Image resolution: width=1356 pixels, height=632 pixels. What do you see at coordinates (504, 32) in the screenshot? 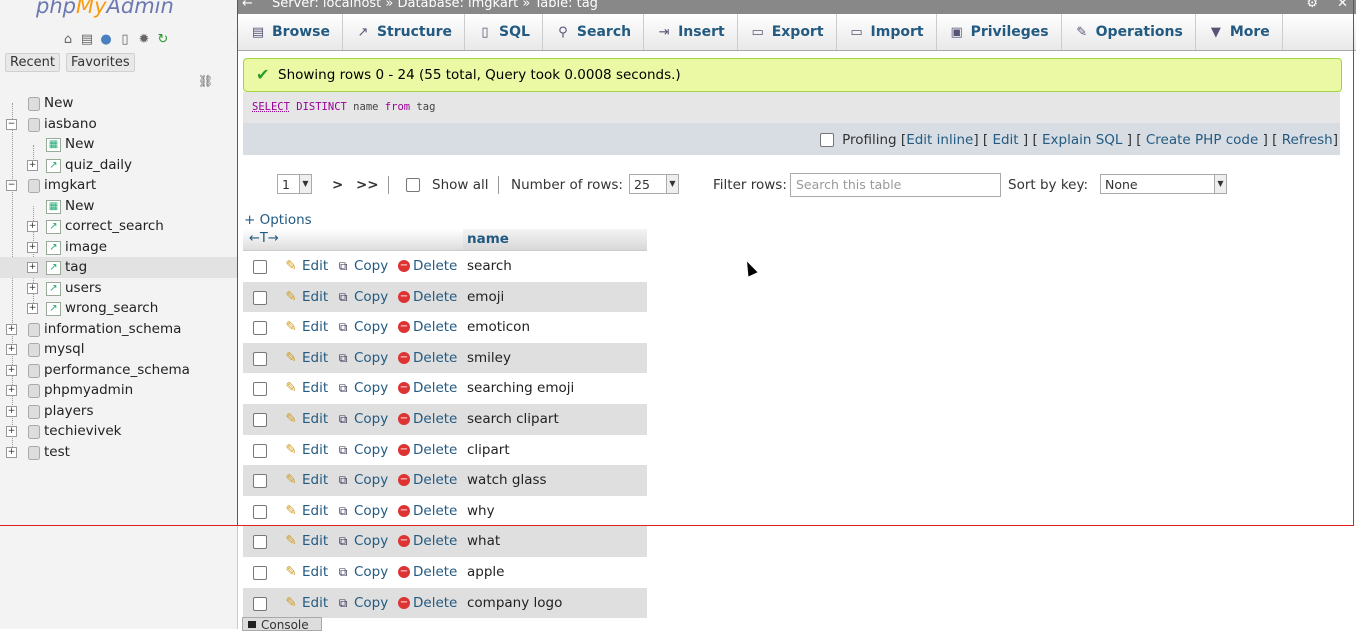
I see `tab-sql: ▯ SQL` at bounding box center [504, 32].